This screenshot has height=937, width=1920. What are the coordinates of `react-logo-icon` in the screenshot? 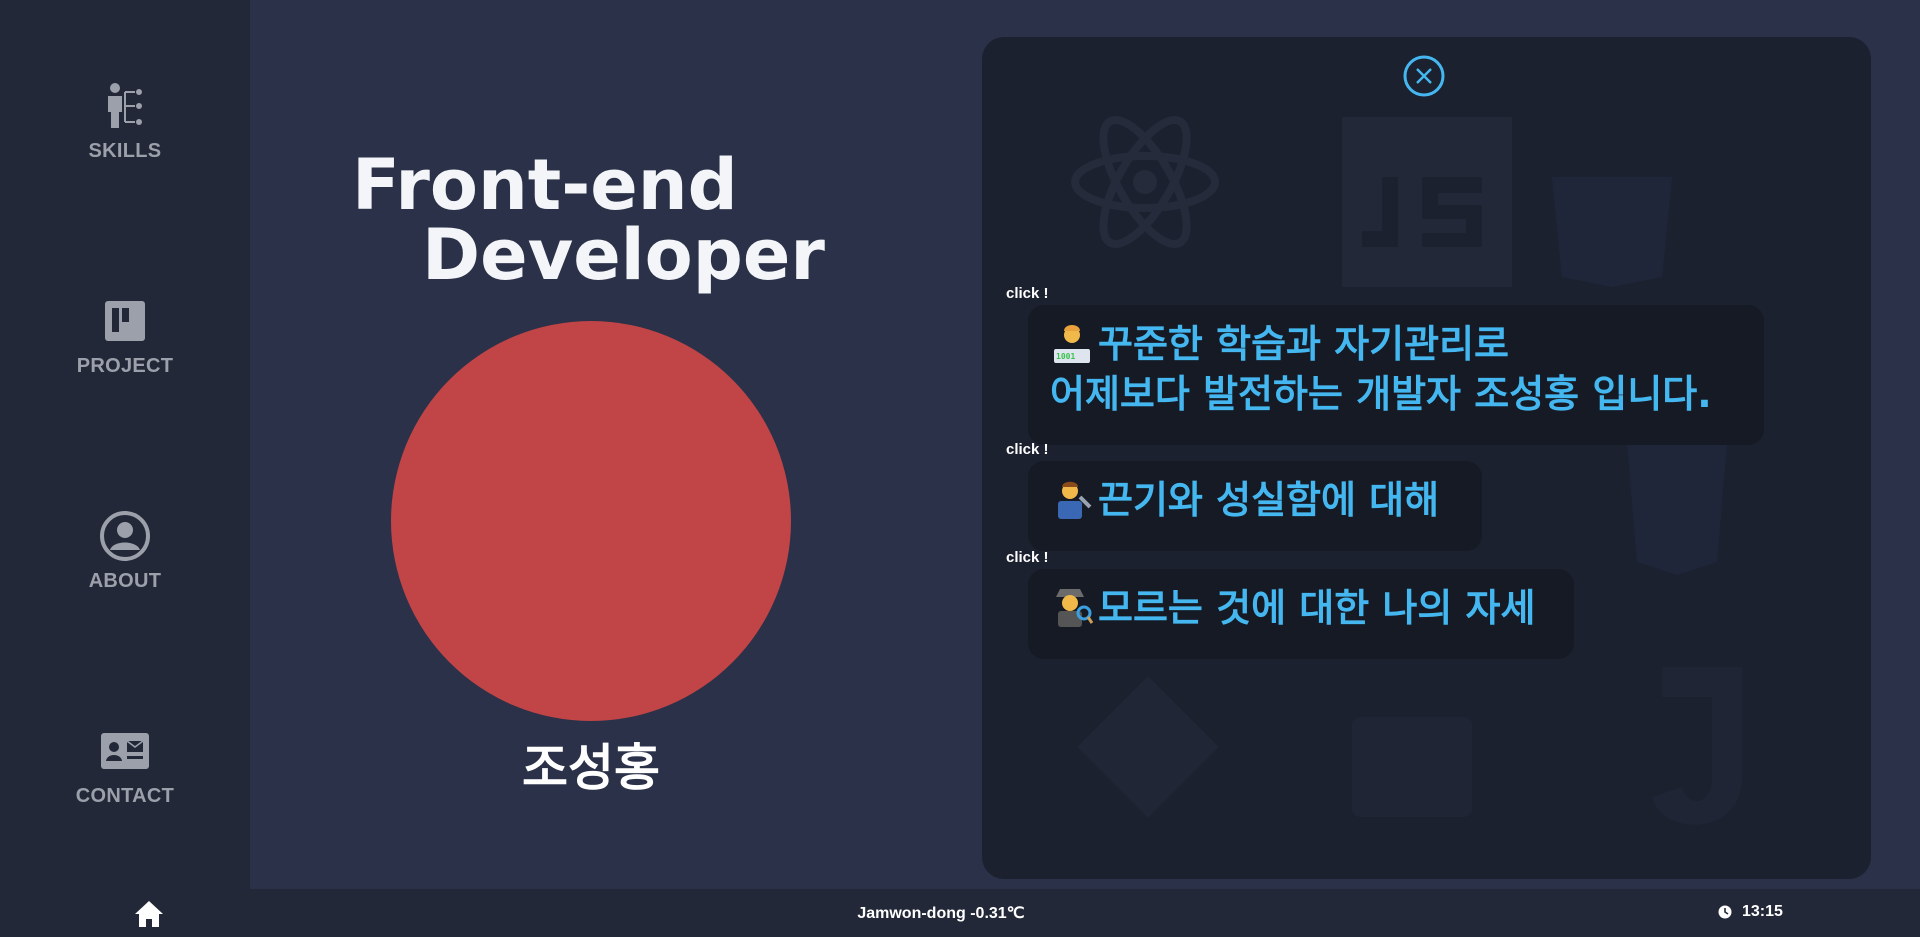 It's located at (1145, 181).